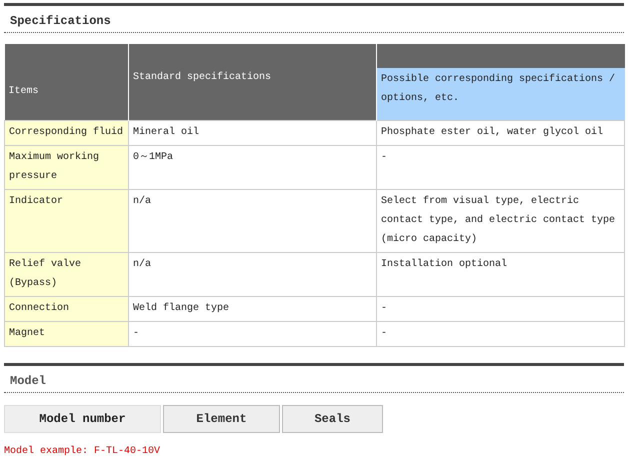  Describe the element at coordinates (252, 133) in the screenshot. I see `table-cell: Mineral oil` at that location.